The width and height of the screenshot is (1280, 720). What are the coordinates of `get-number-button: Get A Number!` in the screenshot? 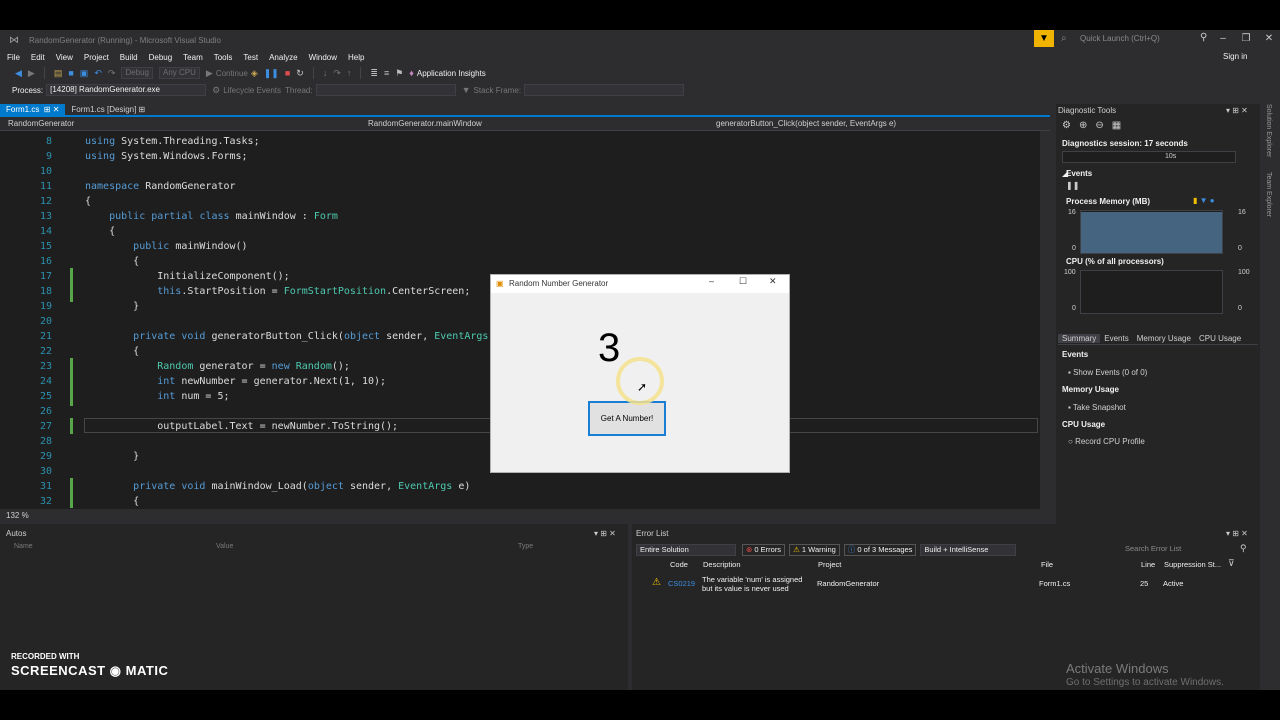 It's located at (627, 418).